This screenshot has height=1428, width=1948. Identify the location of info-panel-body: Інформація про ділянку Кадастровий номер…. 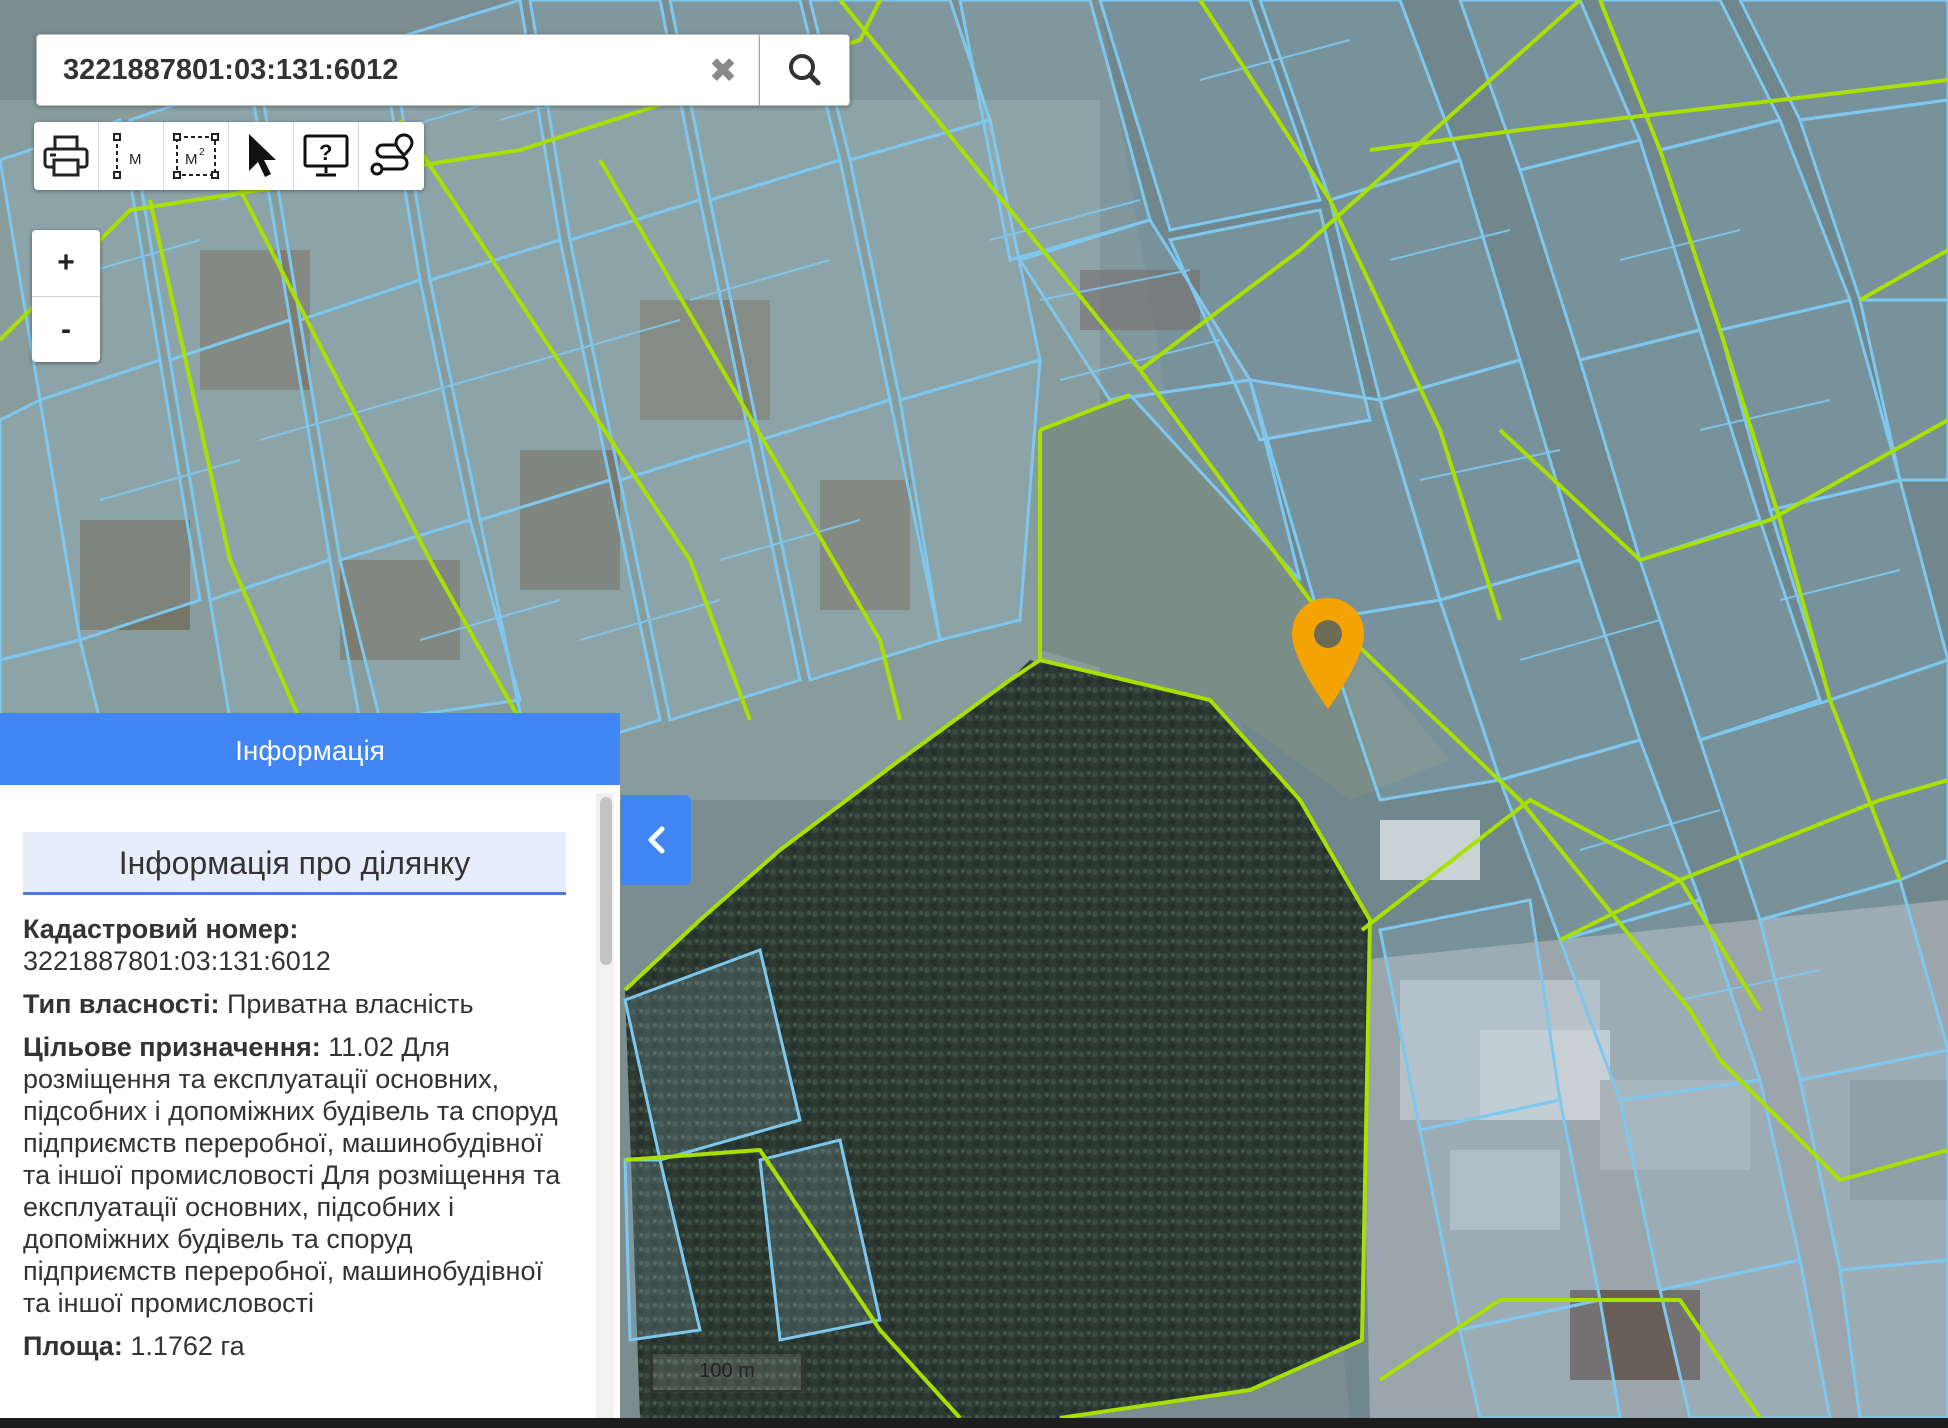
(310, 1101).